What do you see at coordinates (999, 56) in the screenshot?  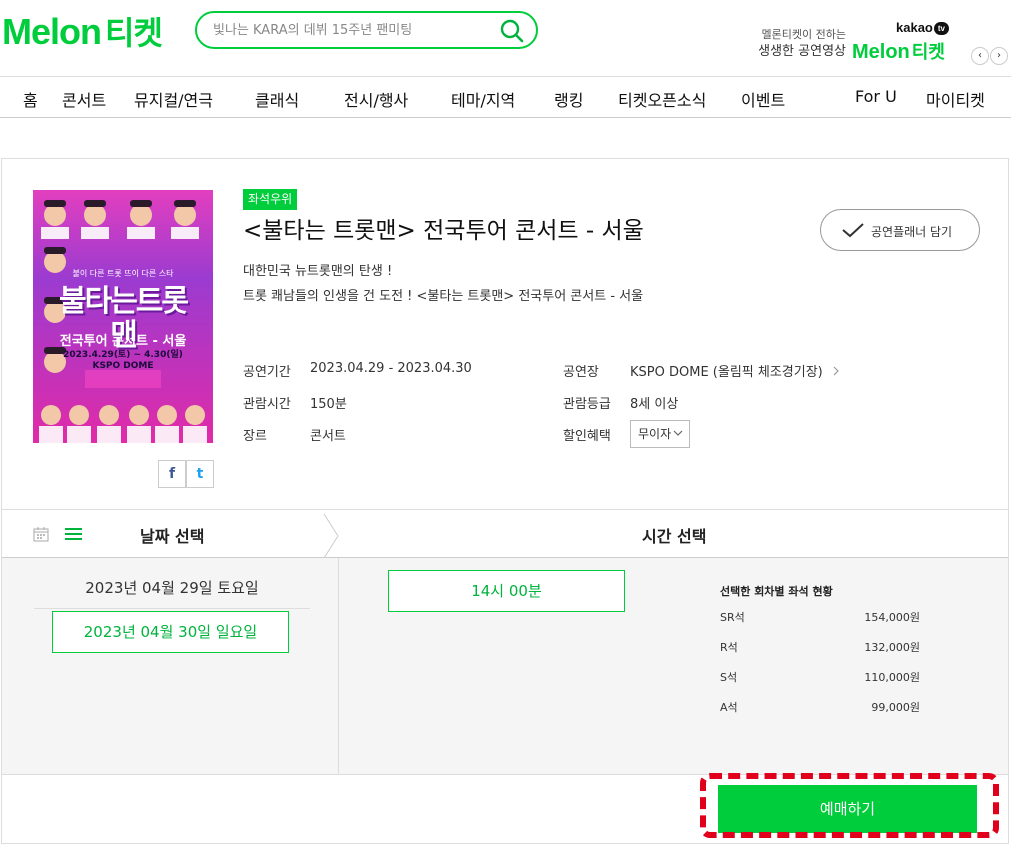 I see `next-arrow-icon: ›` at bounding box center [999, 56].